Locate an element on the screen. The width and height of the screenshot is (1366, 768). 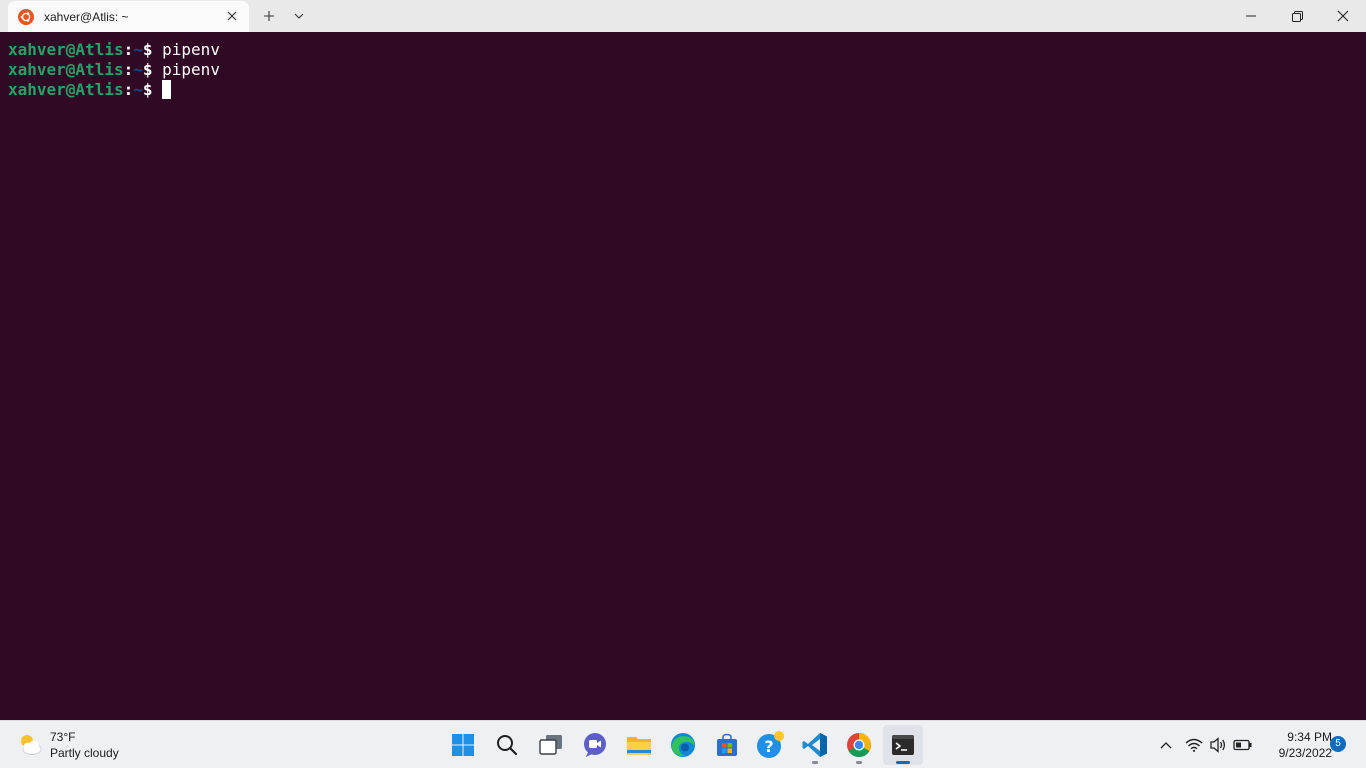
clock-date: 9/23/2022 is located at coordinates (1305, 753).